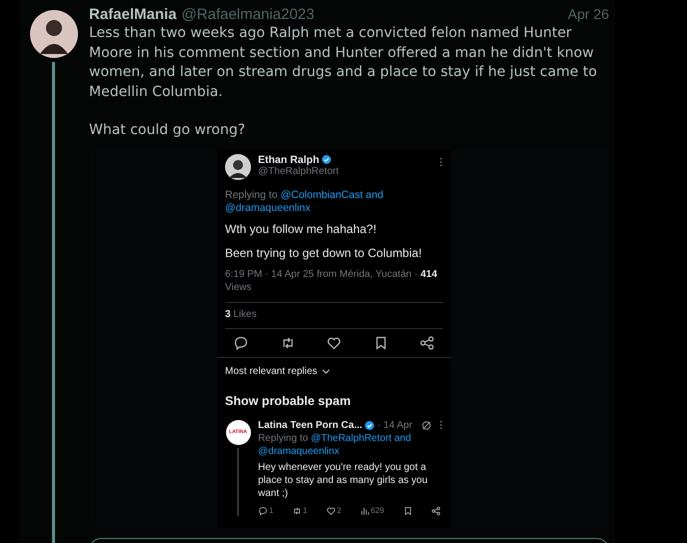 The height and width of the screenshot is (543, 687). What do you see at coordinates (343, 63) in the screenshot?
I see `post-text: Less than two weeks ago Ralph met a convicted felon named Hunter Moore in his comment section and Hunter offered a man he didn't know women, and later on stream drugs and a place to stay if he just came to Medellin Columbia.` at bounding box center [343, 63].